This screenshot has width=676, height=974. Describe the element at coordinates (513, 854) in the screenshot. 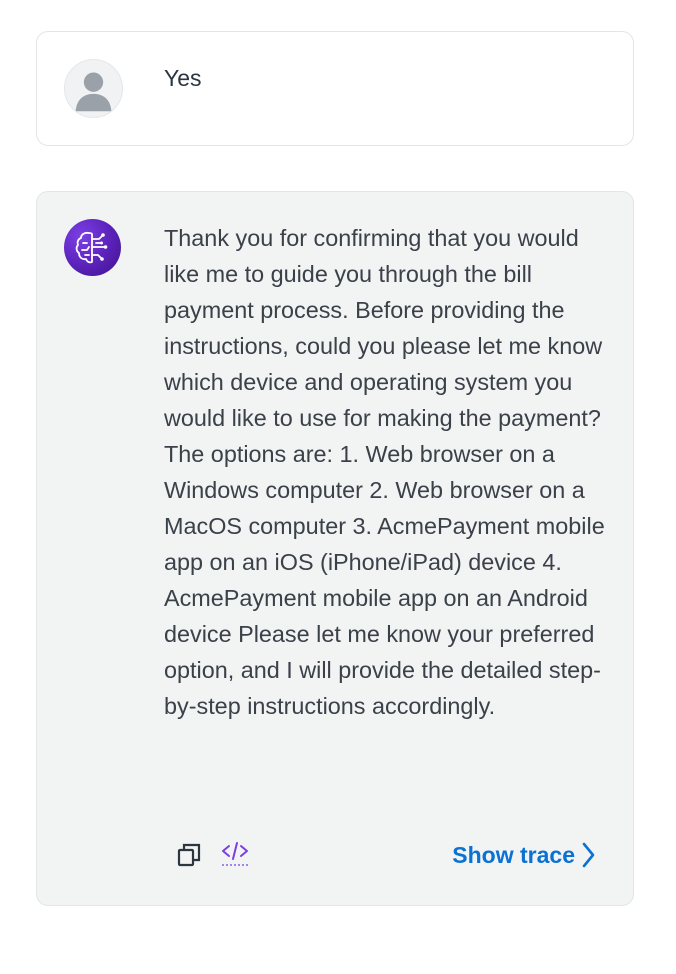

I see `show-trace-label: Show trace` at that location.